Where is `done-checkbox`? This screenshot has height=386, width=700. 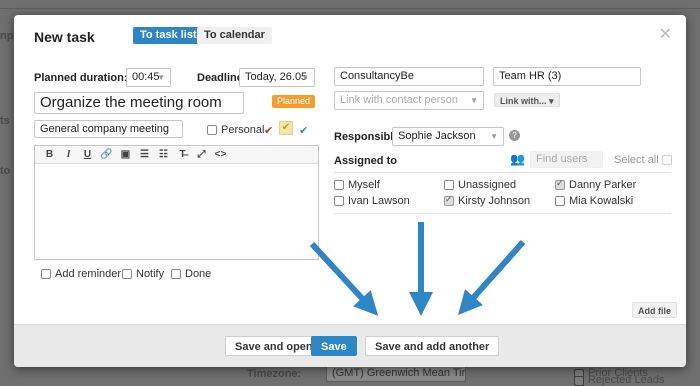
done-checkbox is located at coordinates (176, 274).